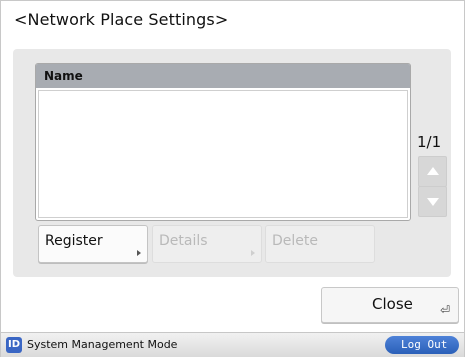  I want to click on log-out-button: Log Out, so click(422, 345).